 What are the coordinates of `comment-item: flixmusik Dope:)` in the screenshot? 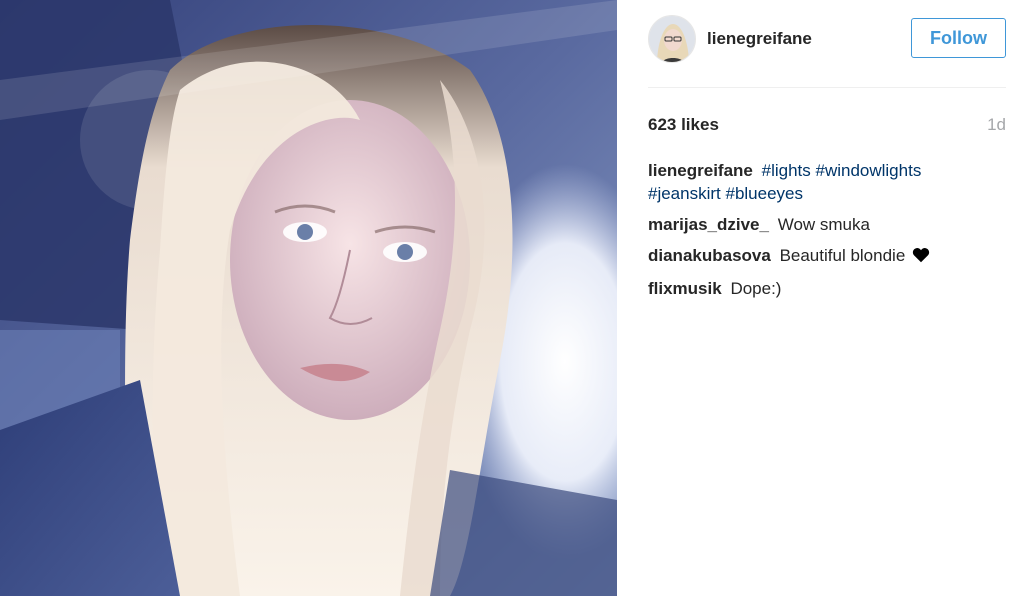 It's located at (827, 288).